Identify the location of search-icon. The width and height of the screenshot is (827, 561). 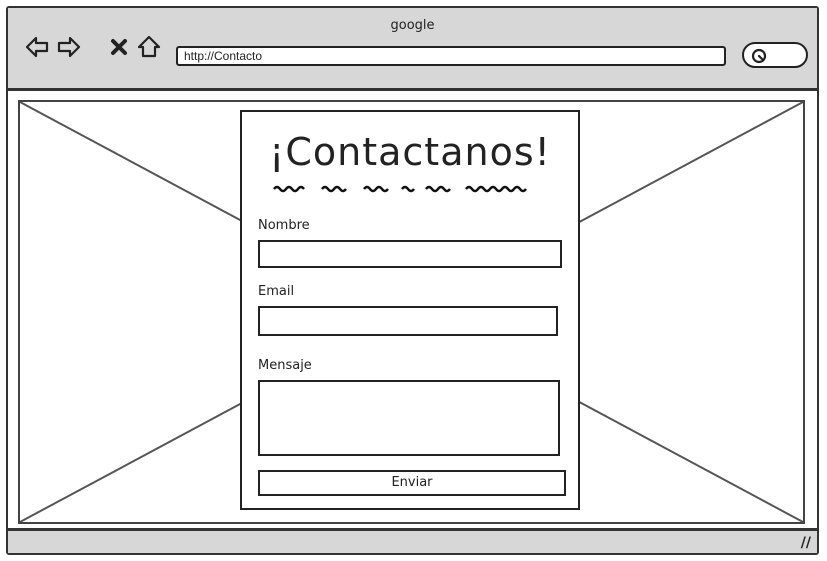
(759, 56).